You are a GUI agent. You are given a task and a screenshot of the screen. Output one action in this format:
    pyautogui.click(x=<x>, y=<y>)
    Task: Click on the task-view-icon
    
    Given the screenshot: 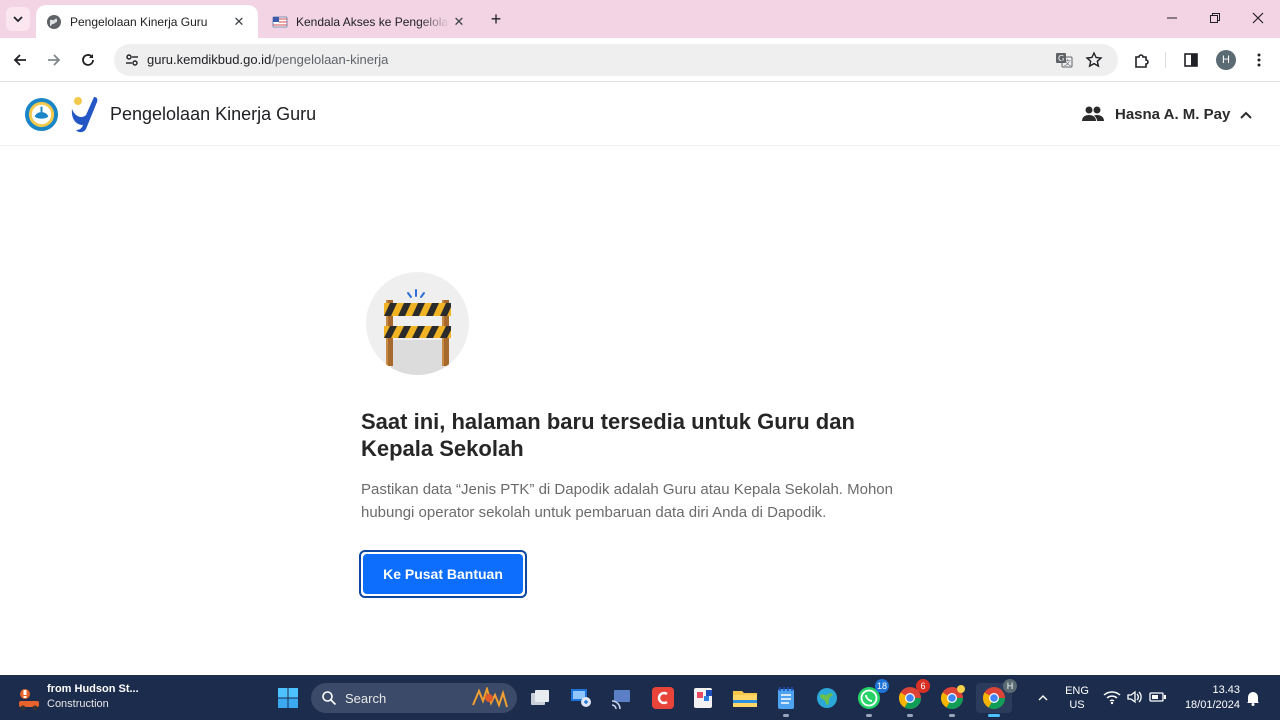 What is the action you would take?
    pyautogui.click(x=540, y=697)
    